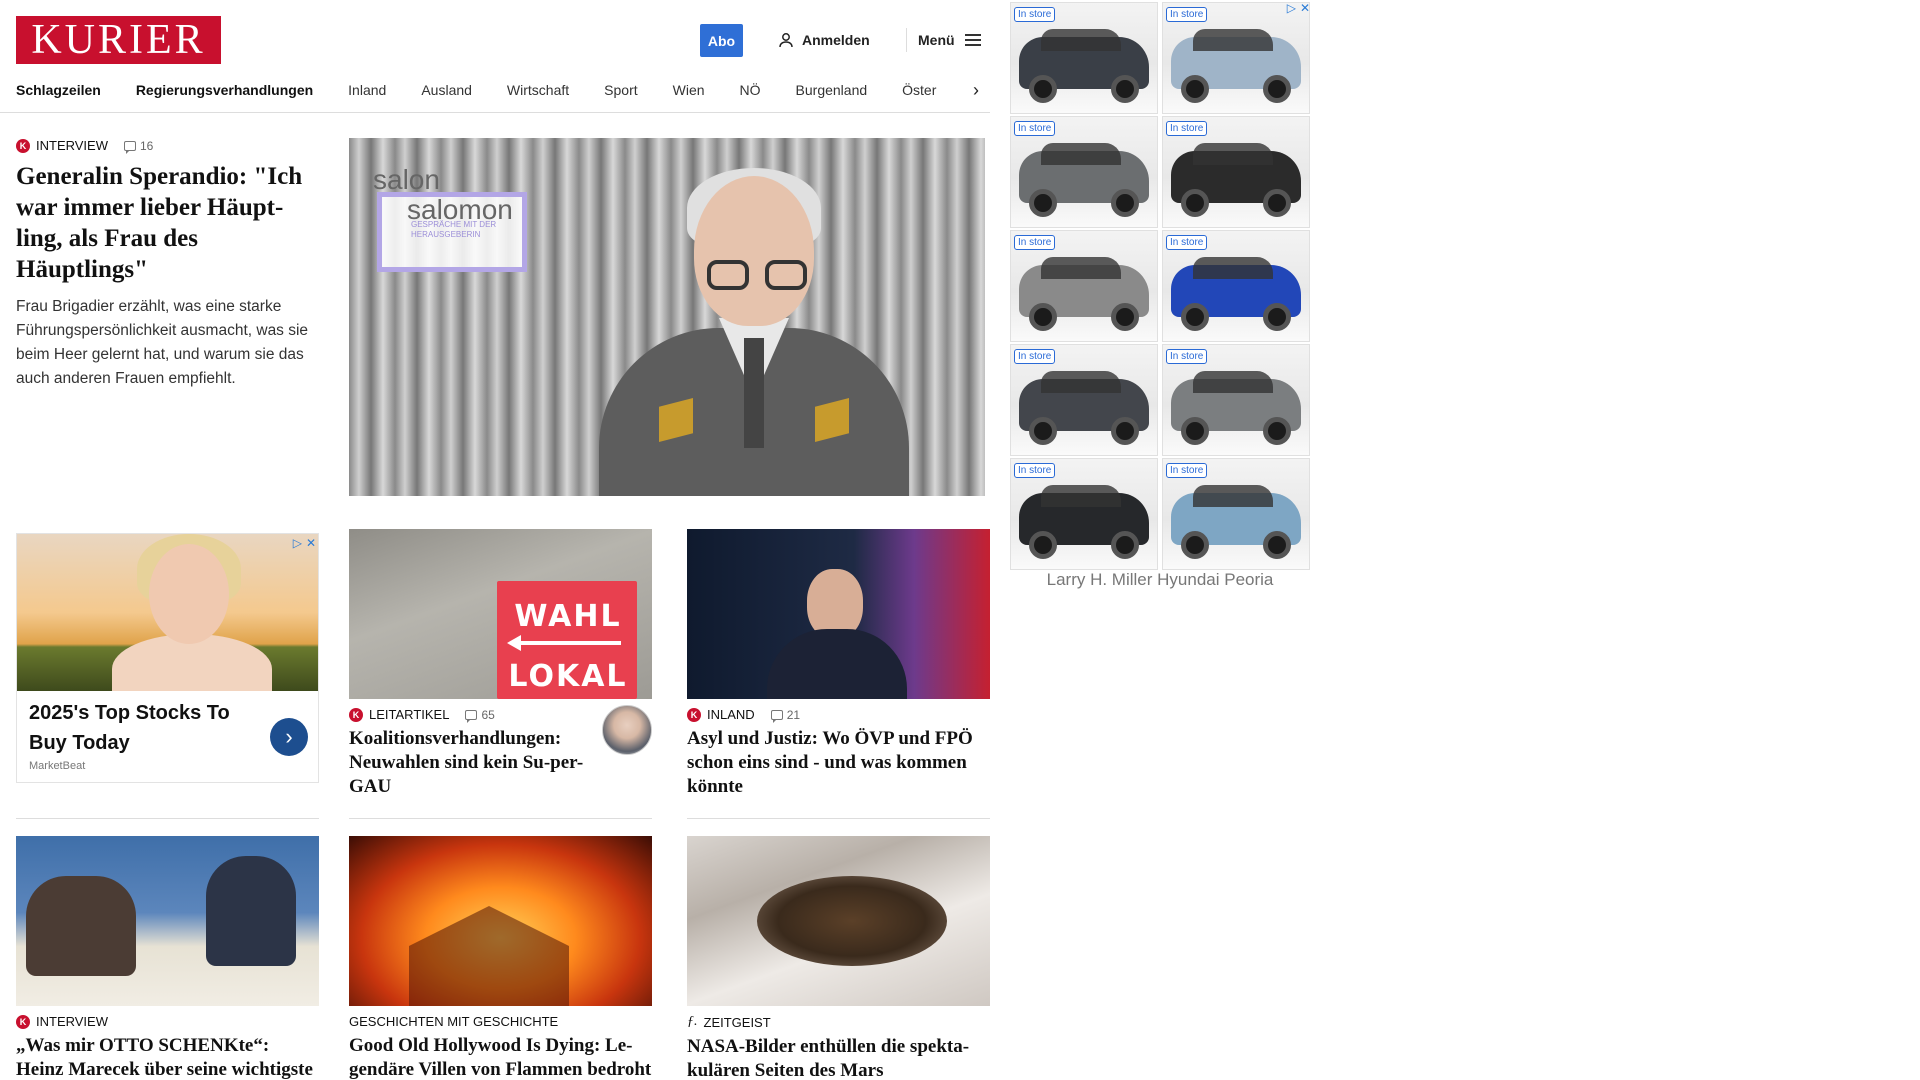 The height and width of the screenshot is (1080, 1920). Describe the element at coordinates (446, 90) in the screenshot. I see `nav-item-ausland: Ausland` at that location.